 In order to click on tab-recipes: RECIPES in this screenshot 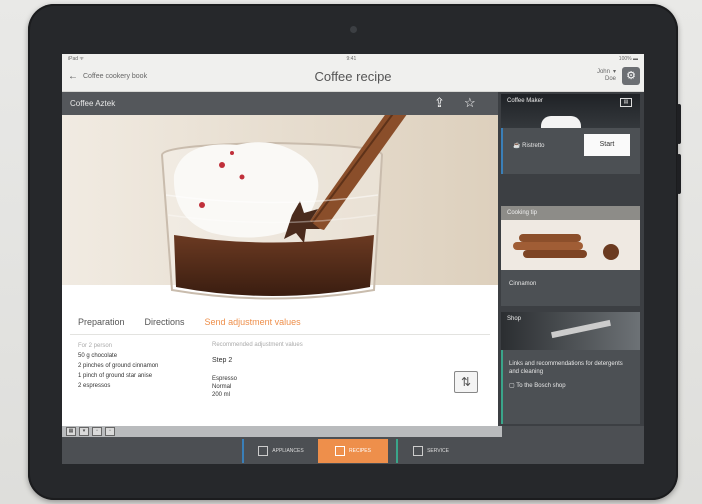, I will do `click(353, 451)`.